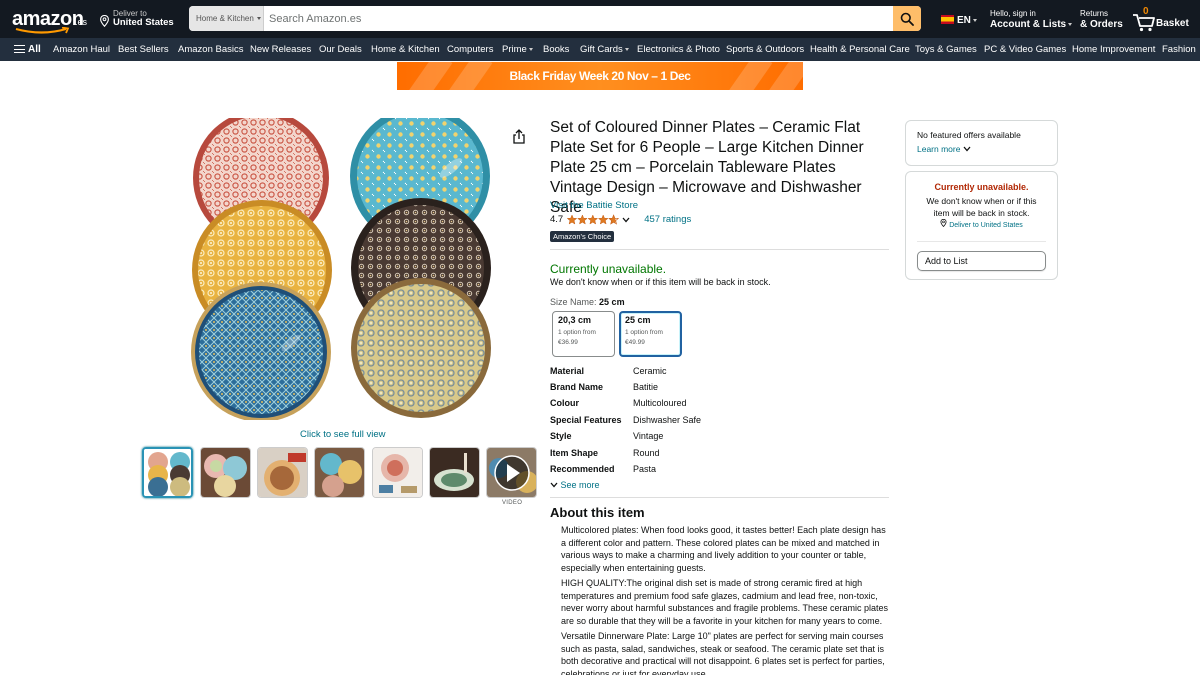  Describe the element at coordinates (612, 302) in the screenshot. I see `selected-size: 25 cm` at that location.